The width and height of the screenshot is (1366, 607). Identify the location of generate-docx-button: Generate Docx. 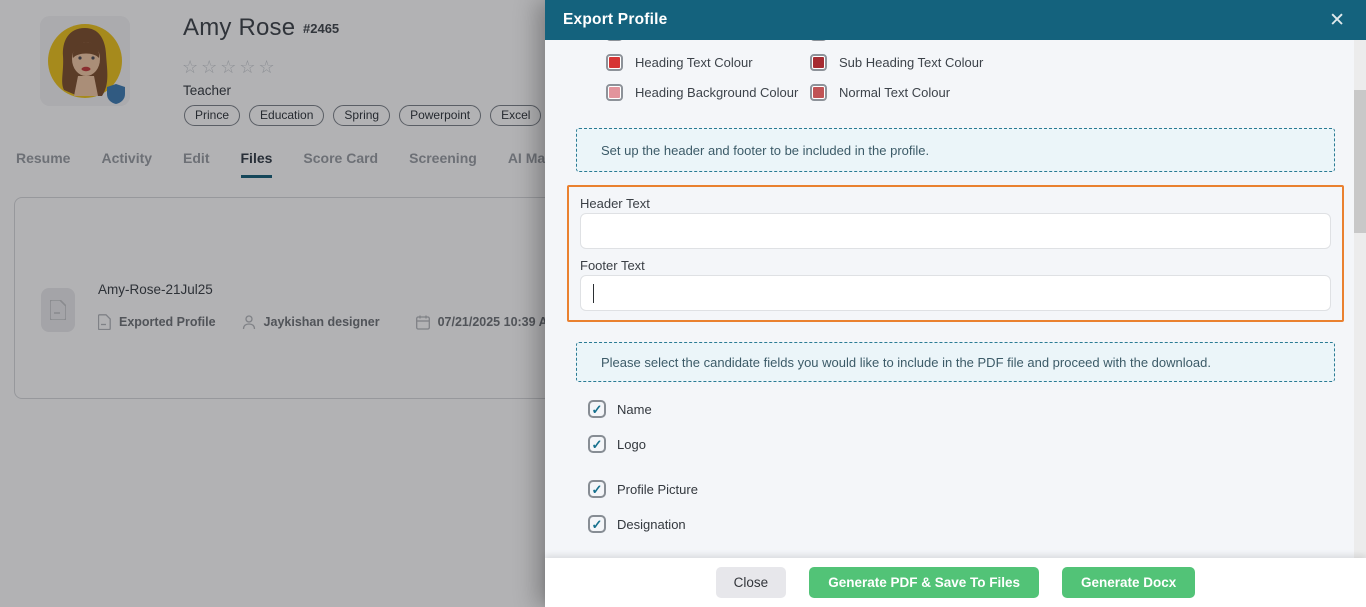
(1129, 582).